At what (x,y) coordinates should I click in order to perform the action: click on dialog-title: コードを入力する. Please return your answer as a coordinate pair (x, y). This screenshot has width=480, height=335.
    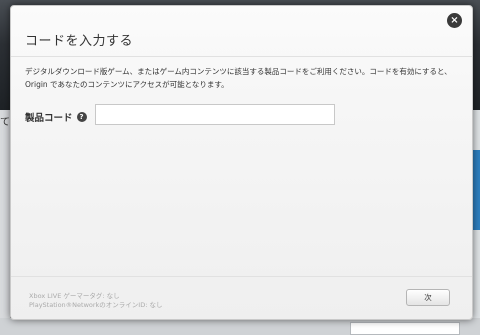
    Looking at the image, I should click on (79, 41).